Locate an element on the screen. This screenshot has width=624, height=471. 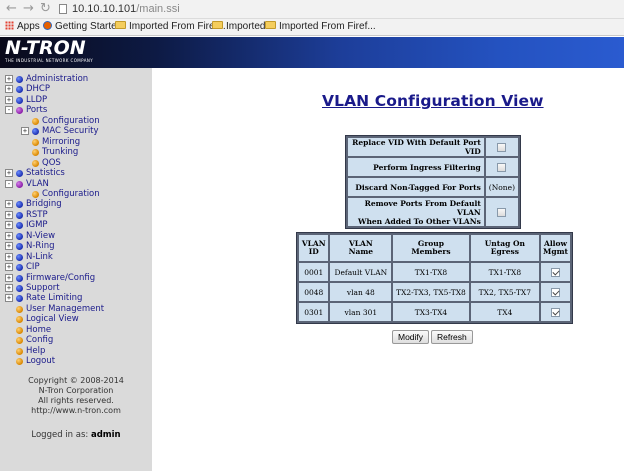
apps-grid-icon is located at coordinates (9, 25).